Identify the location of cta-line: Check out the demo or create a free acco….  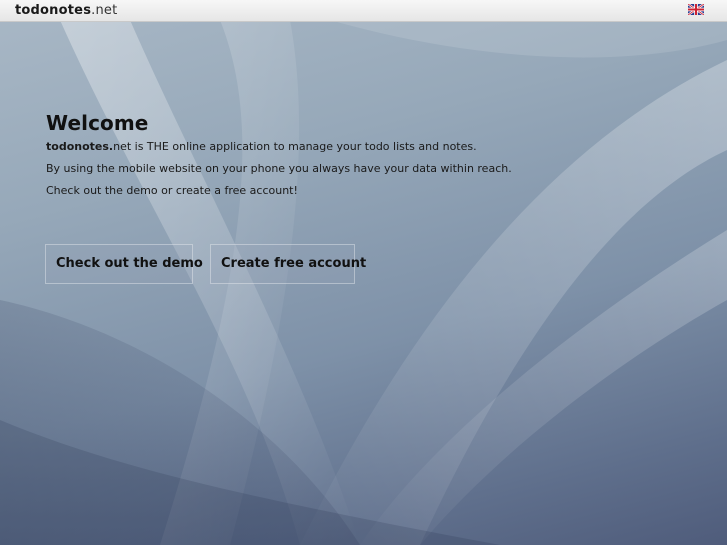
(172, 190).